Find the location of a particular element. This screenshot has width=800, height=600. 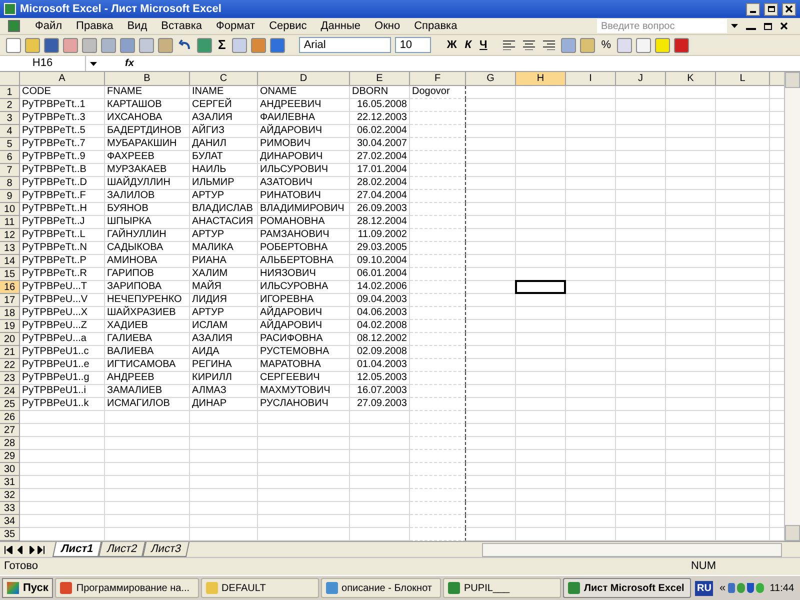

grid-cell: НАИЛЬ is located at coordinates (224, 170).